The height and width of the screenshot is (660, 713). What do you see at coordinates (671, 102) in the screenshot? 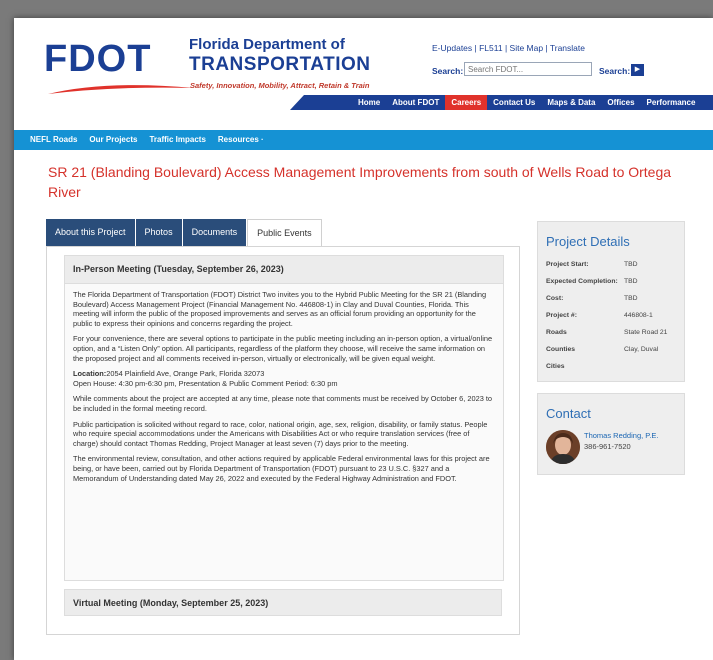
I see `nav-performance: Performance` at bounding box center [671, 102].